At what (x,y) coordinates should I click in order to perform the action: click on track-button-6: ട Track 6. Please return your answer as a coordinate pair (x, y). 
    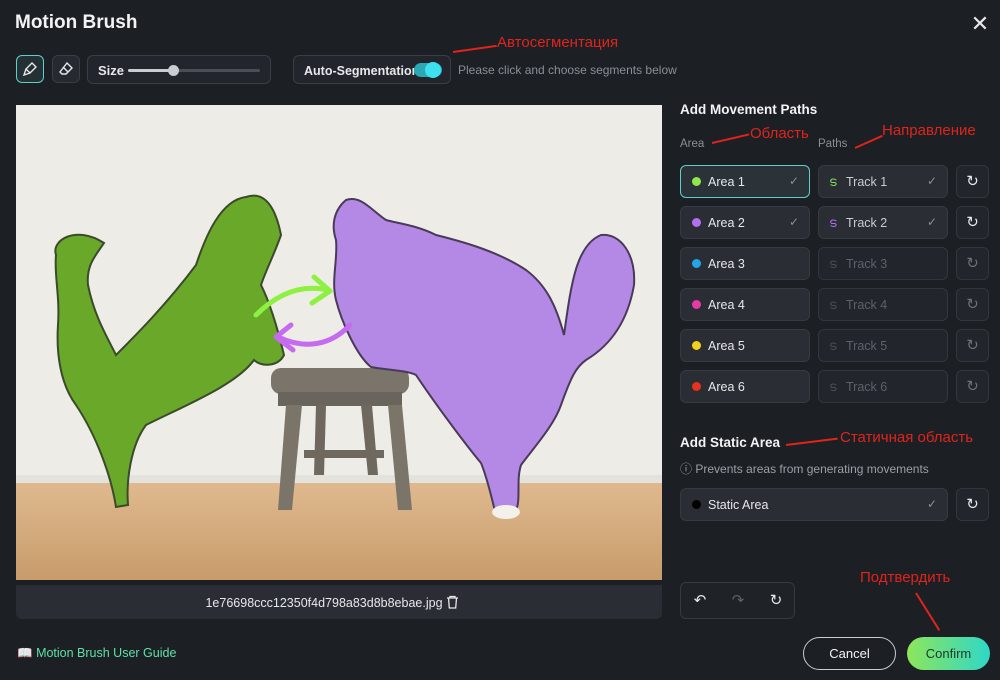
    Looking at the image, I should click on (883, 386).